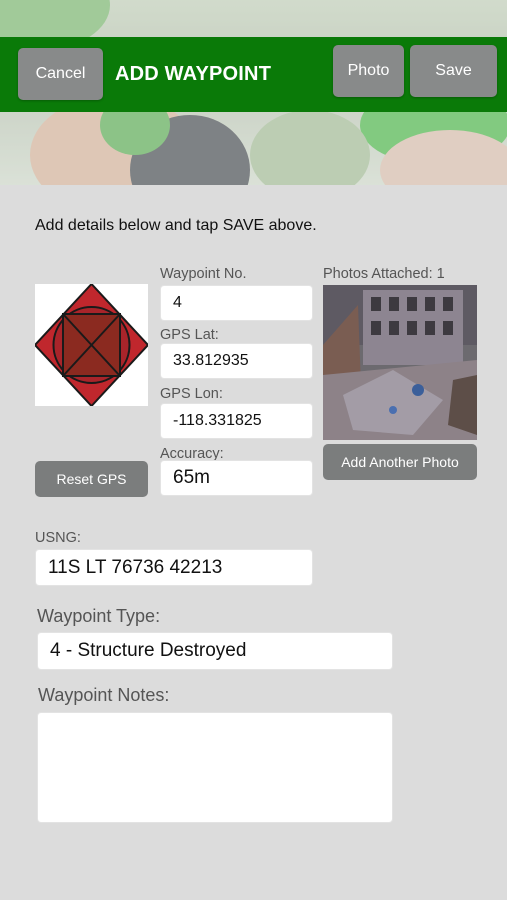 The width and height of the screenshot is (507, 900). What do you see at coordinates (453, 71) in the screenshot?
I see `save-button: Save` at bounding box center [453, 71].